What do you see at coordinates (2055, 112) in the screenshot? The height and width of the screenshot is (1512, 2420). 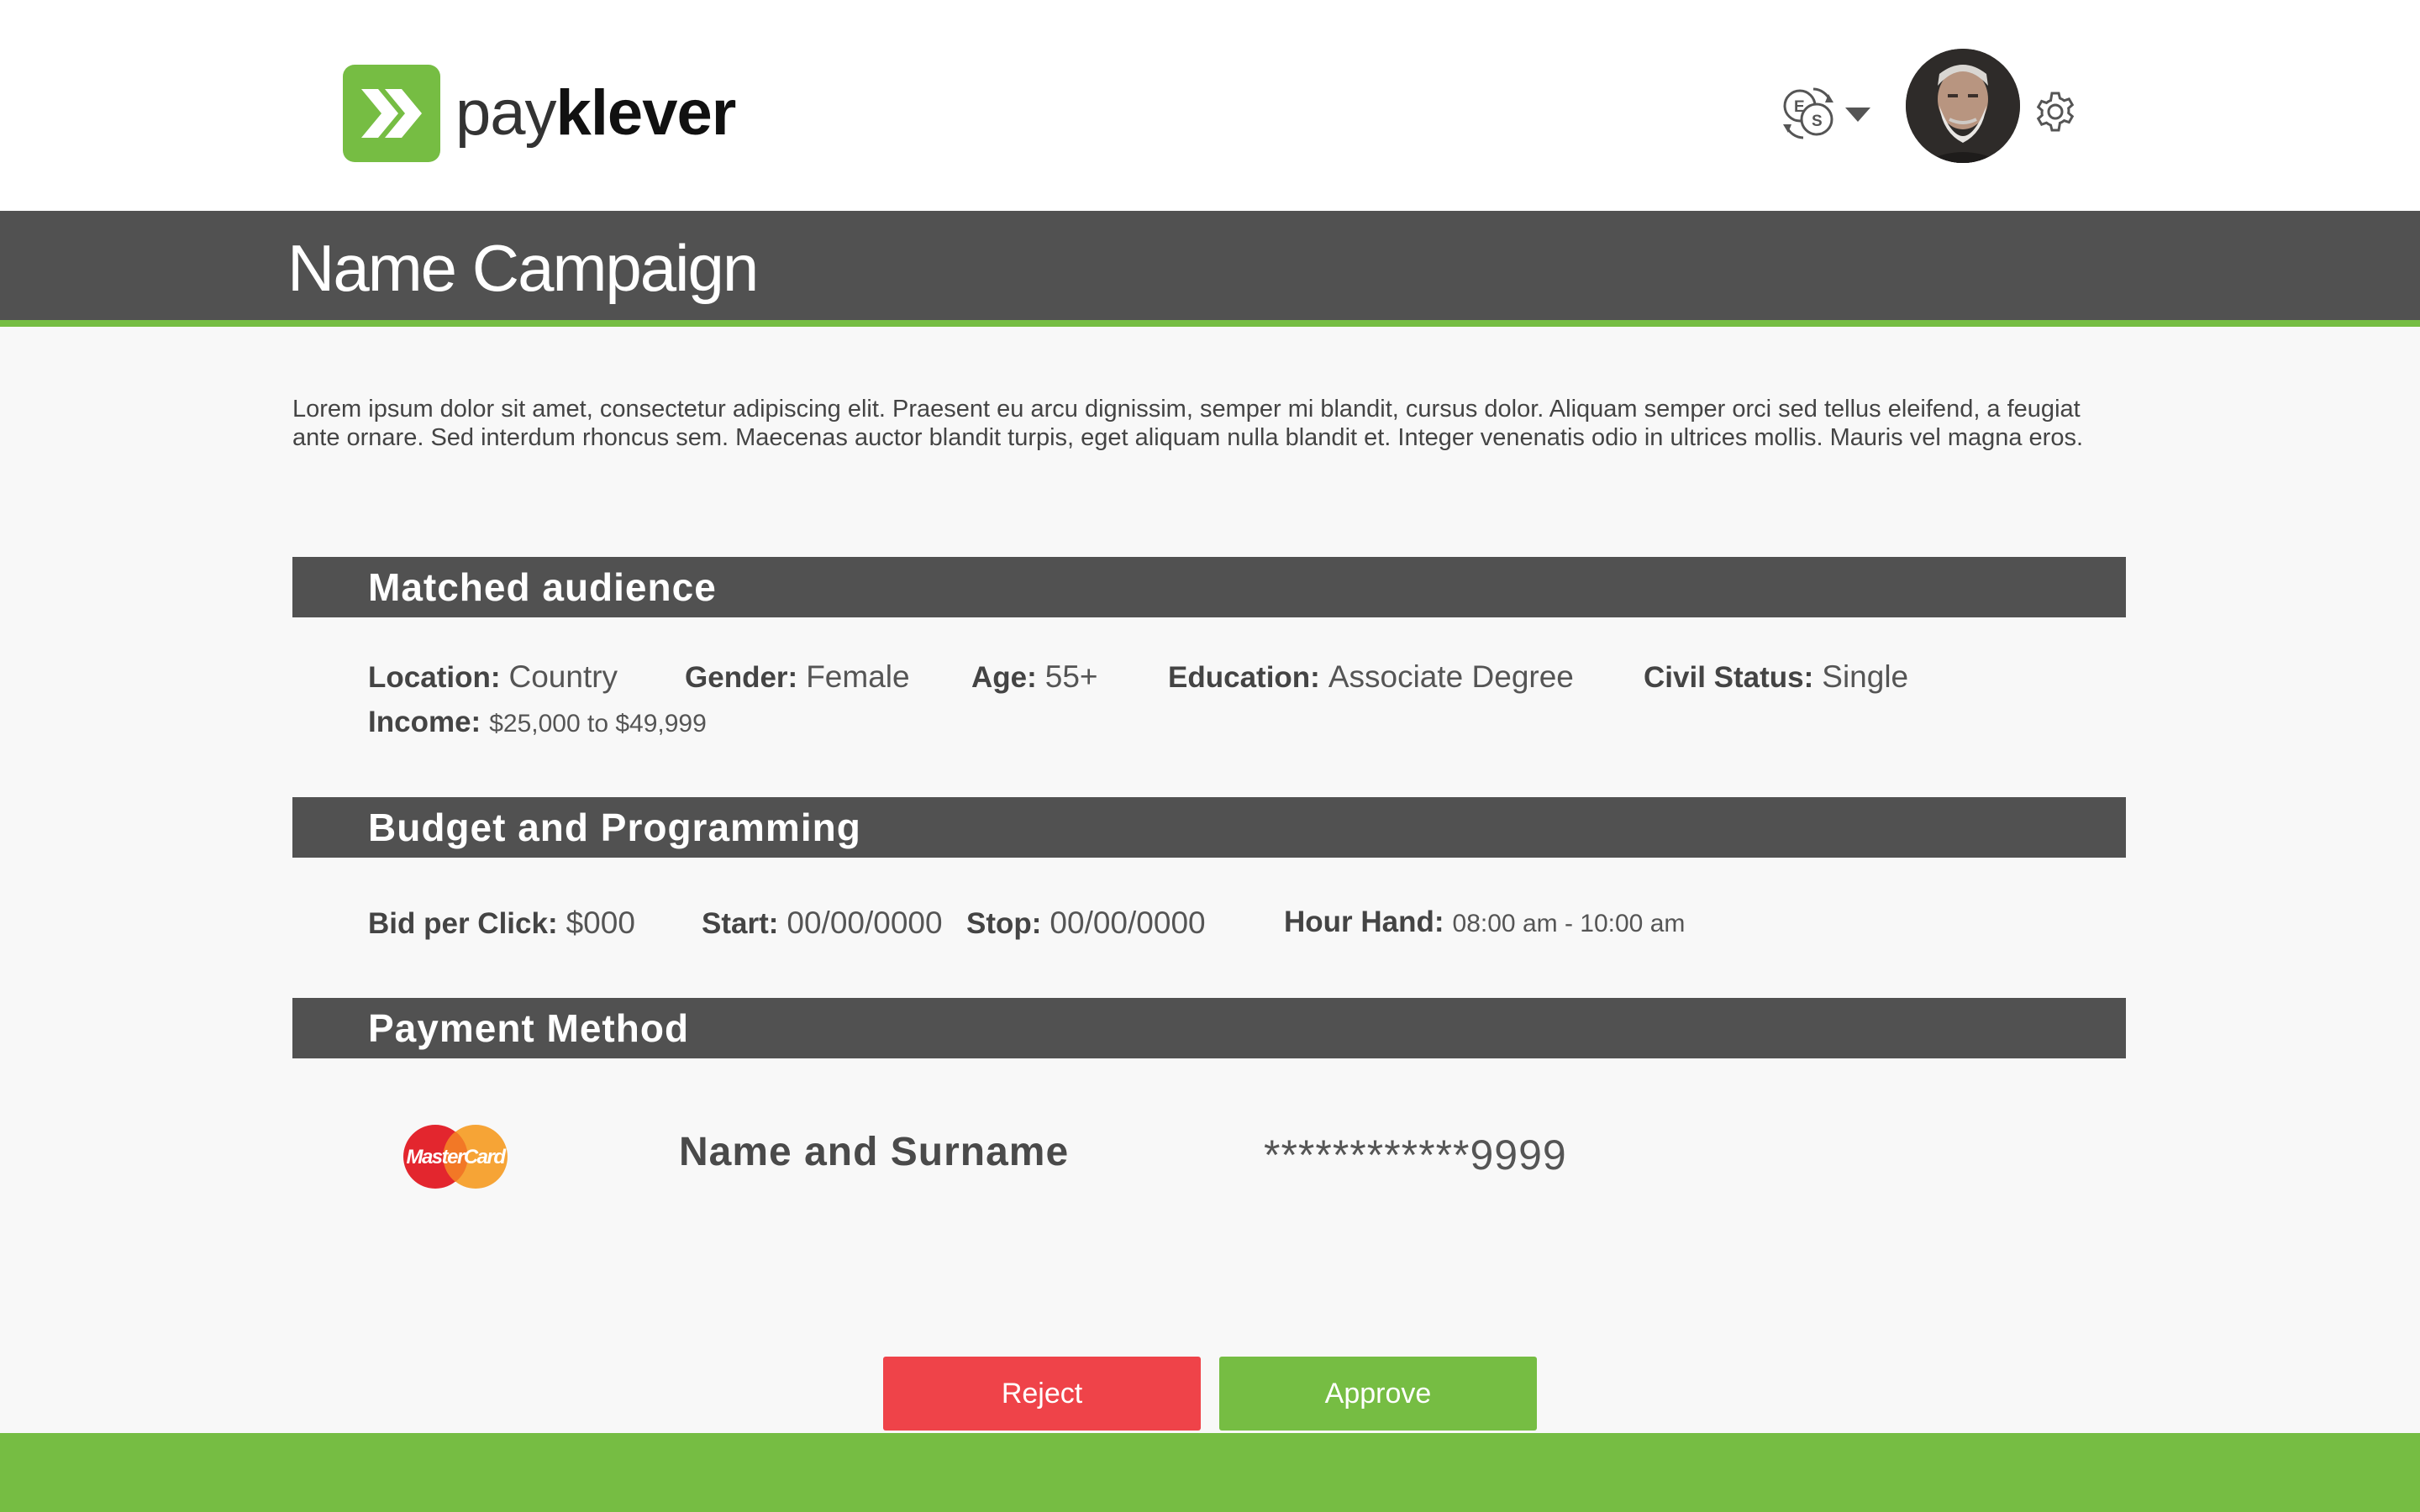 I see `gear-icon` at bounding box center [2055, 112].